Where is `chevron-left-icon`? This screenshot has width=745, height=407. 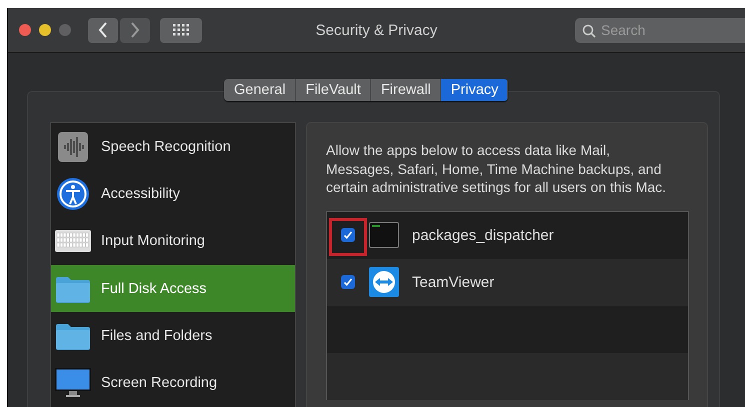 chevron-left-icon is located at coordinates (103, 30).